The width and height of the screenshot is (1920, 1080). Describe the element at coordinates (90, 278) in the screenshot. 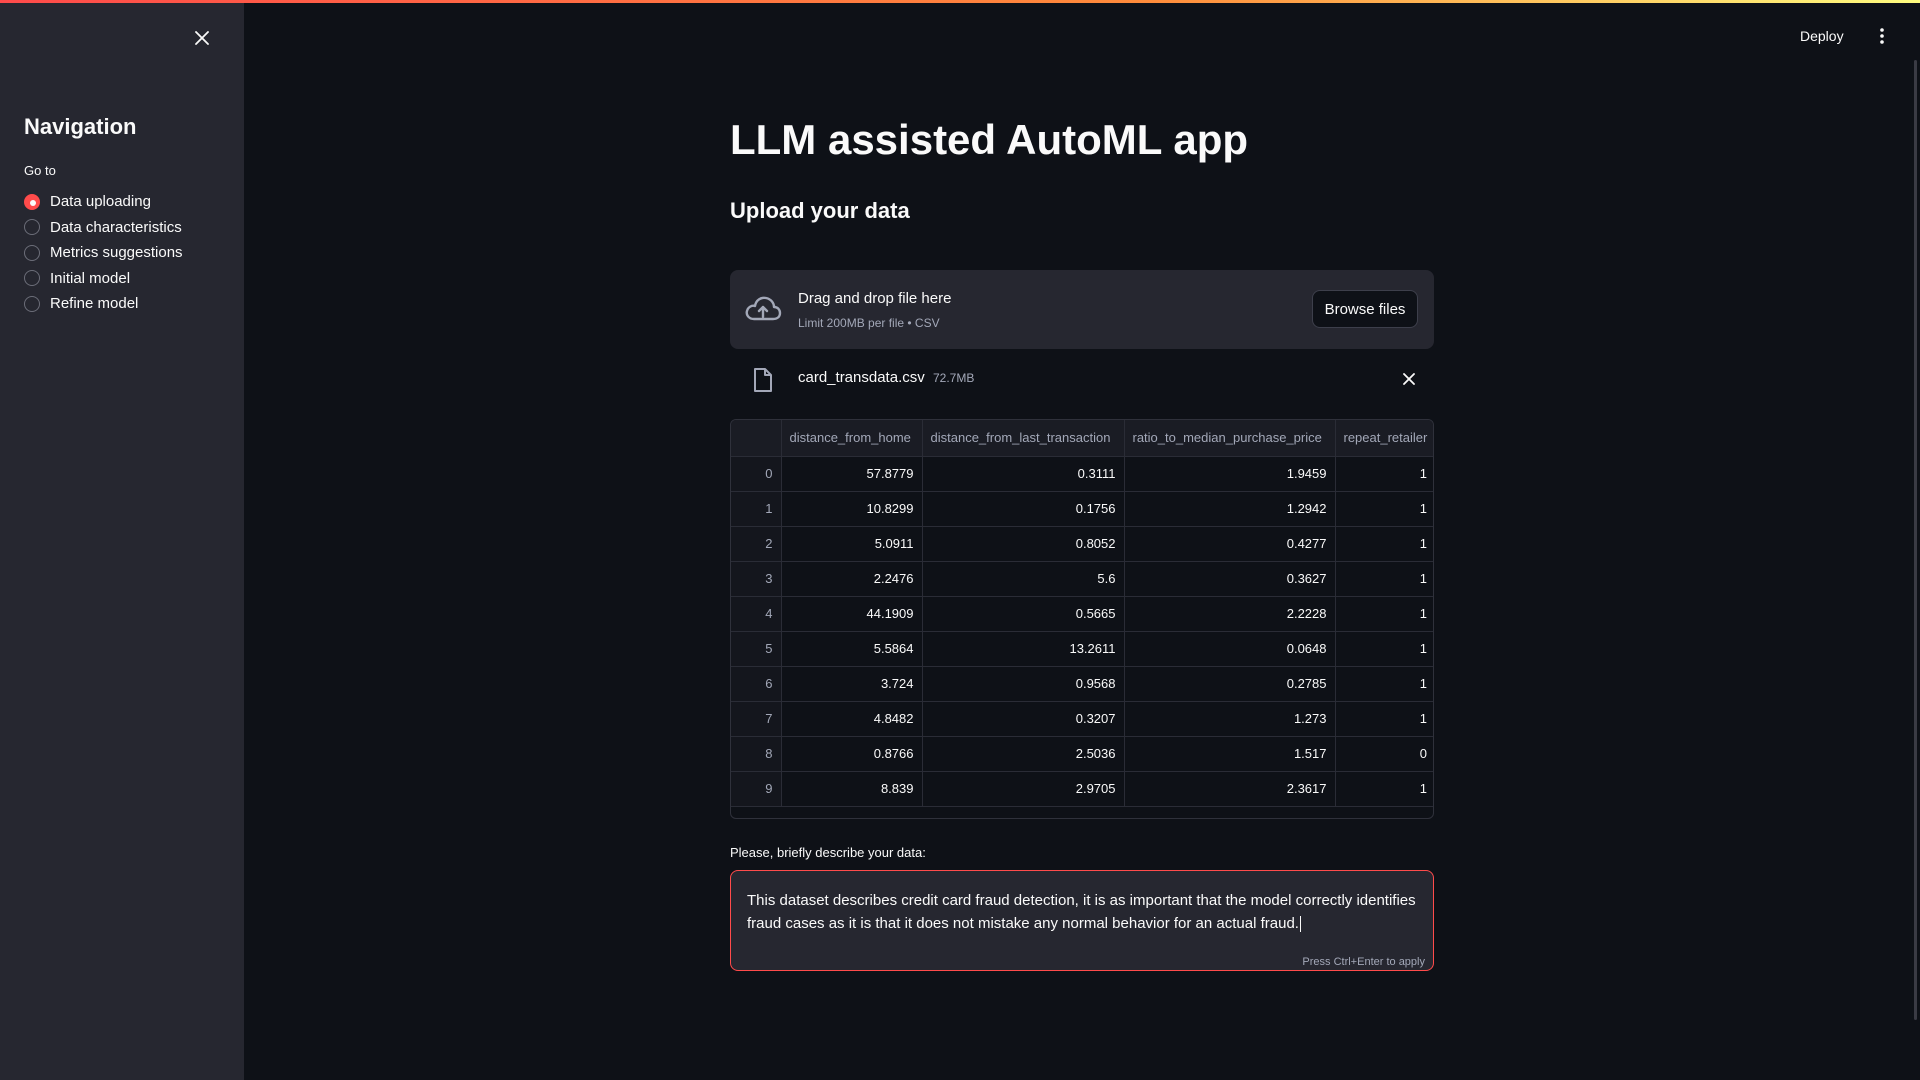

I see `radio-option-label: Initial model` at that location.